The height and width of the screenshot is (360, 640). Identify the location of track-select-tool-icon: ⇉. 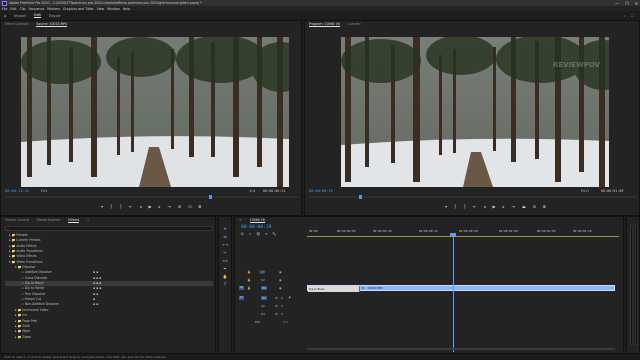
(225, 236).